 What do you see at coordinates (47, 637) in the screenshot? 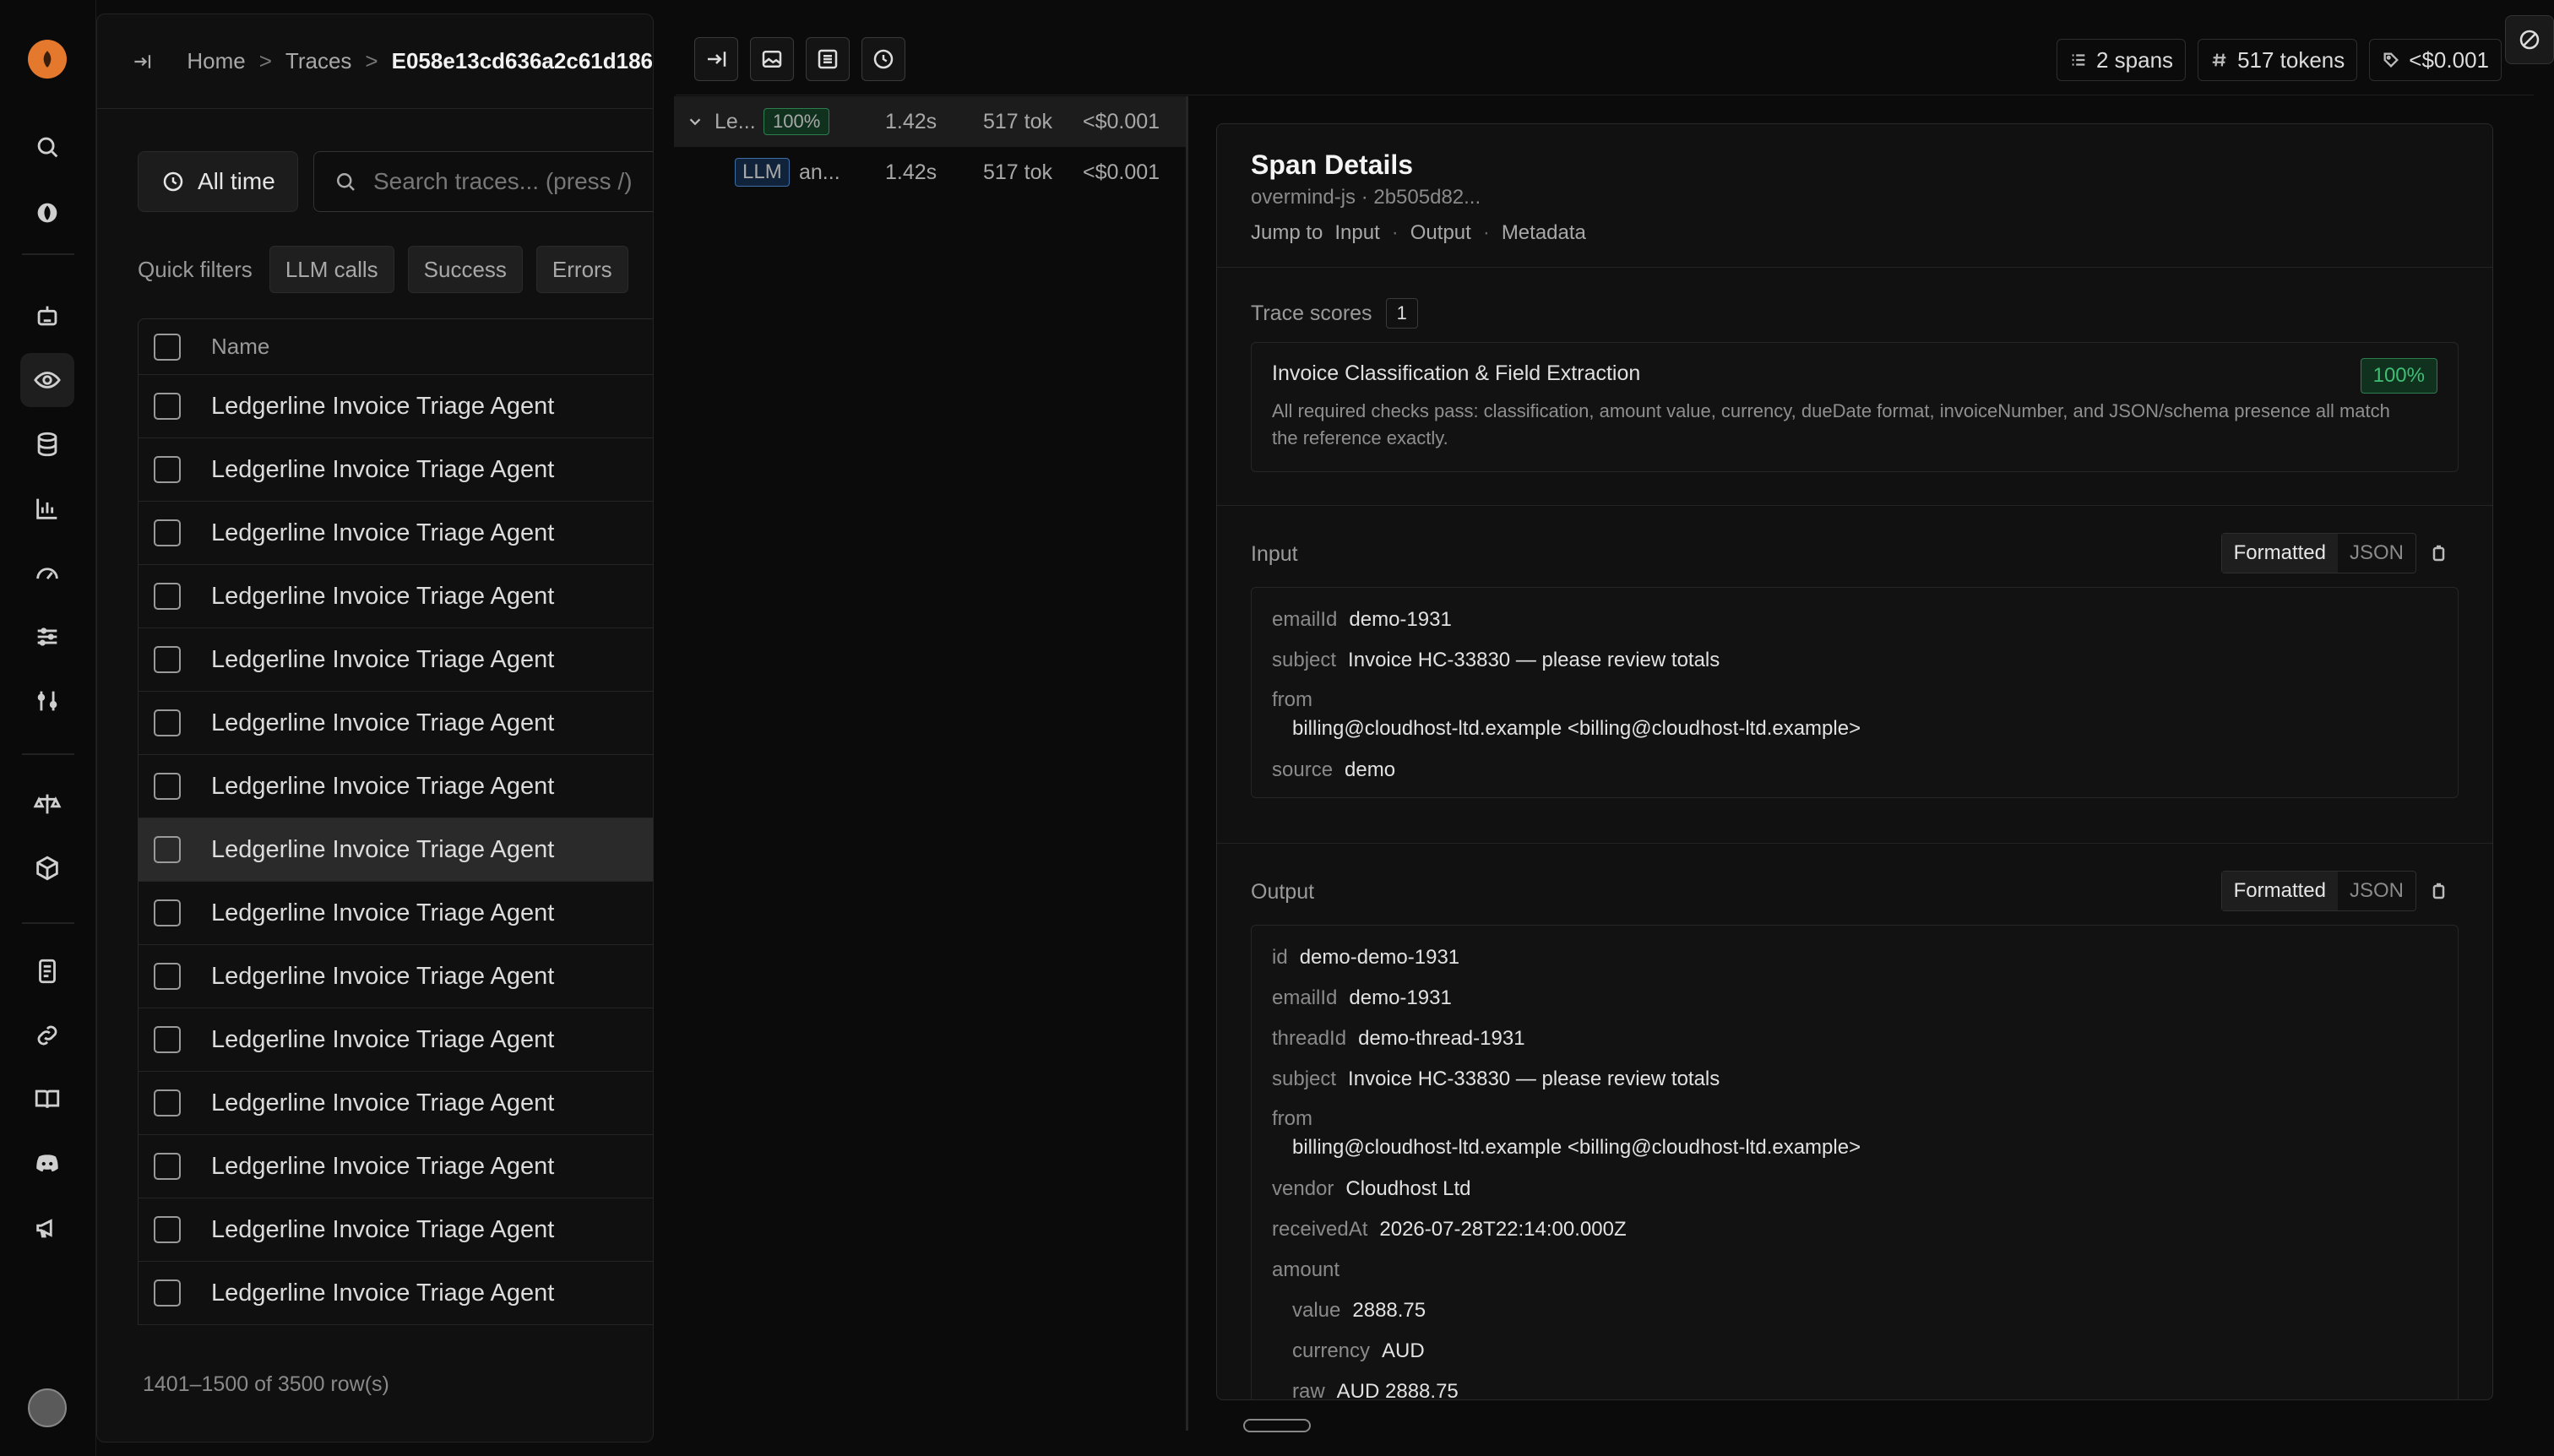
I see `sliders-icon` at bounding box center [47, 637].